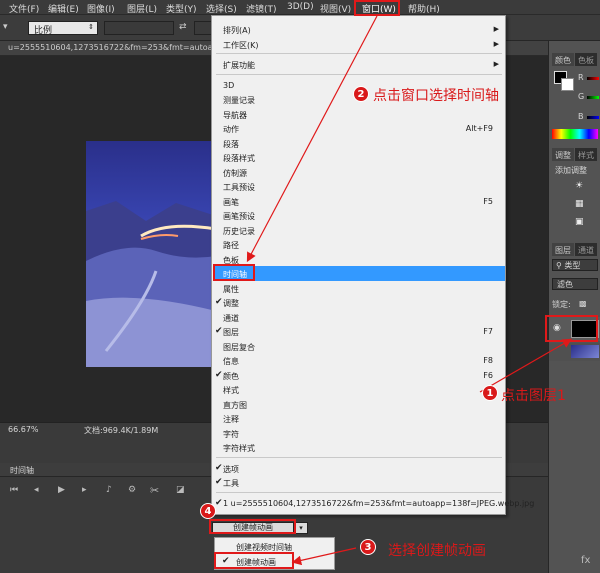 The height and width of the screenshot is (573, 600). I want to click on step-1-badge: 1, so click(490, 393).